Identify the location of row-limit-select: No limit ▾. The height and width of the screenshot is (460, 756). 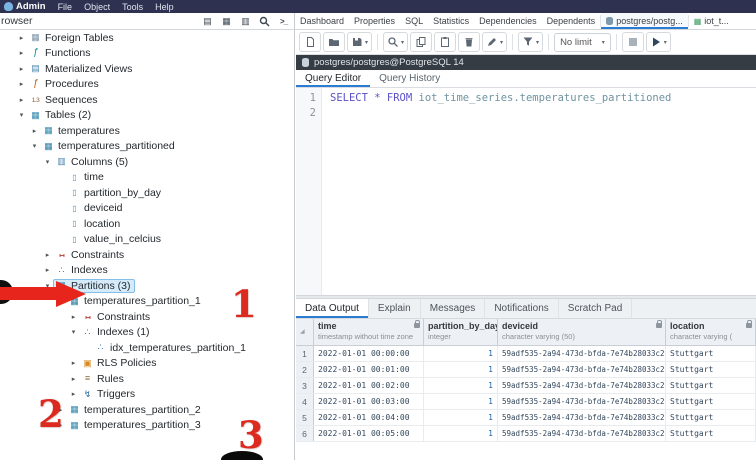
(582, 42).